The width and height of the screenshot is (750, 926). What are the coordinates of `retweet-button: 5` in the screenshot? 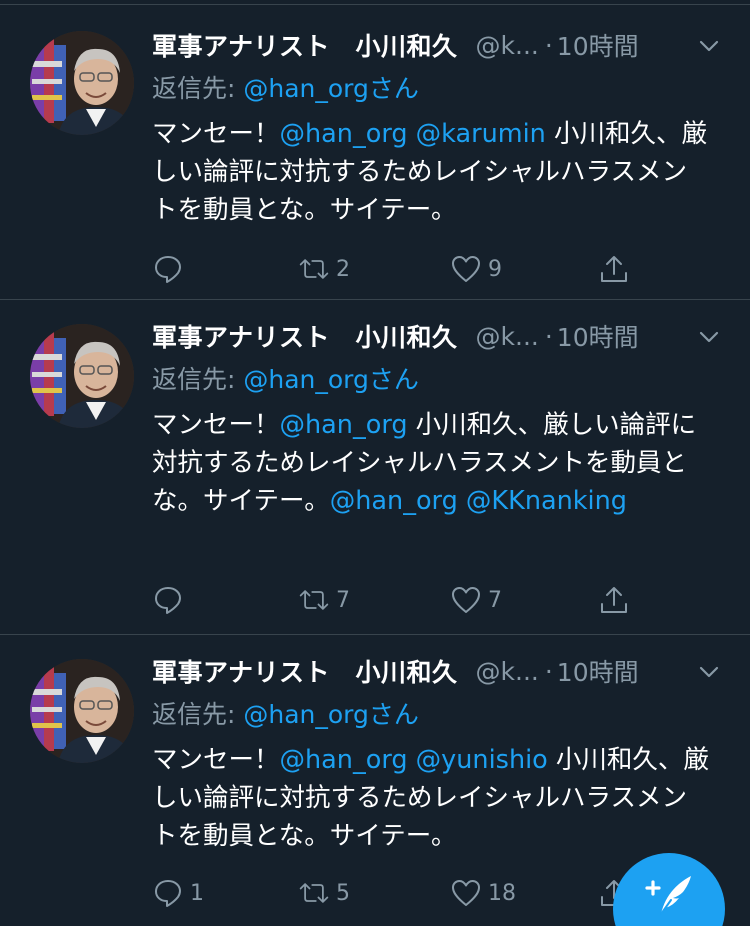 It's located at (324, 893).